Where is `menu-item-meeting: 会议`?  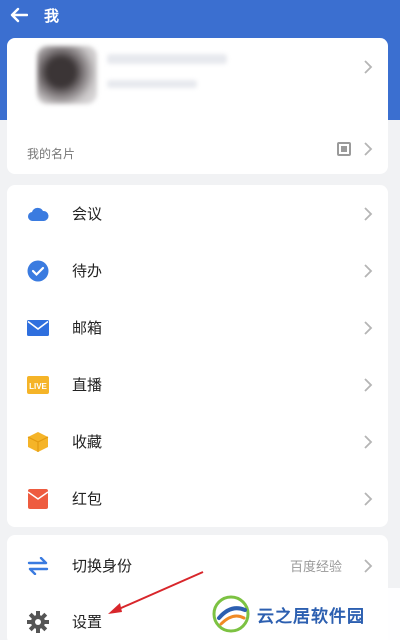
menu-item-meeting: 会议 is located at coordinates (197, 213).